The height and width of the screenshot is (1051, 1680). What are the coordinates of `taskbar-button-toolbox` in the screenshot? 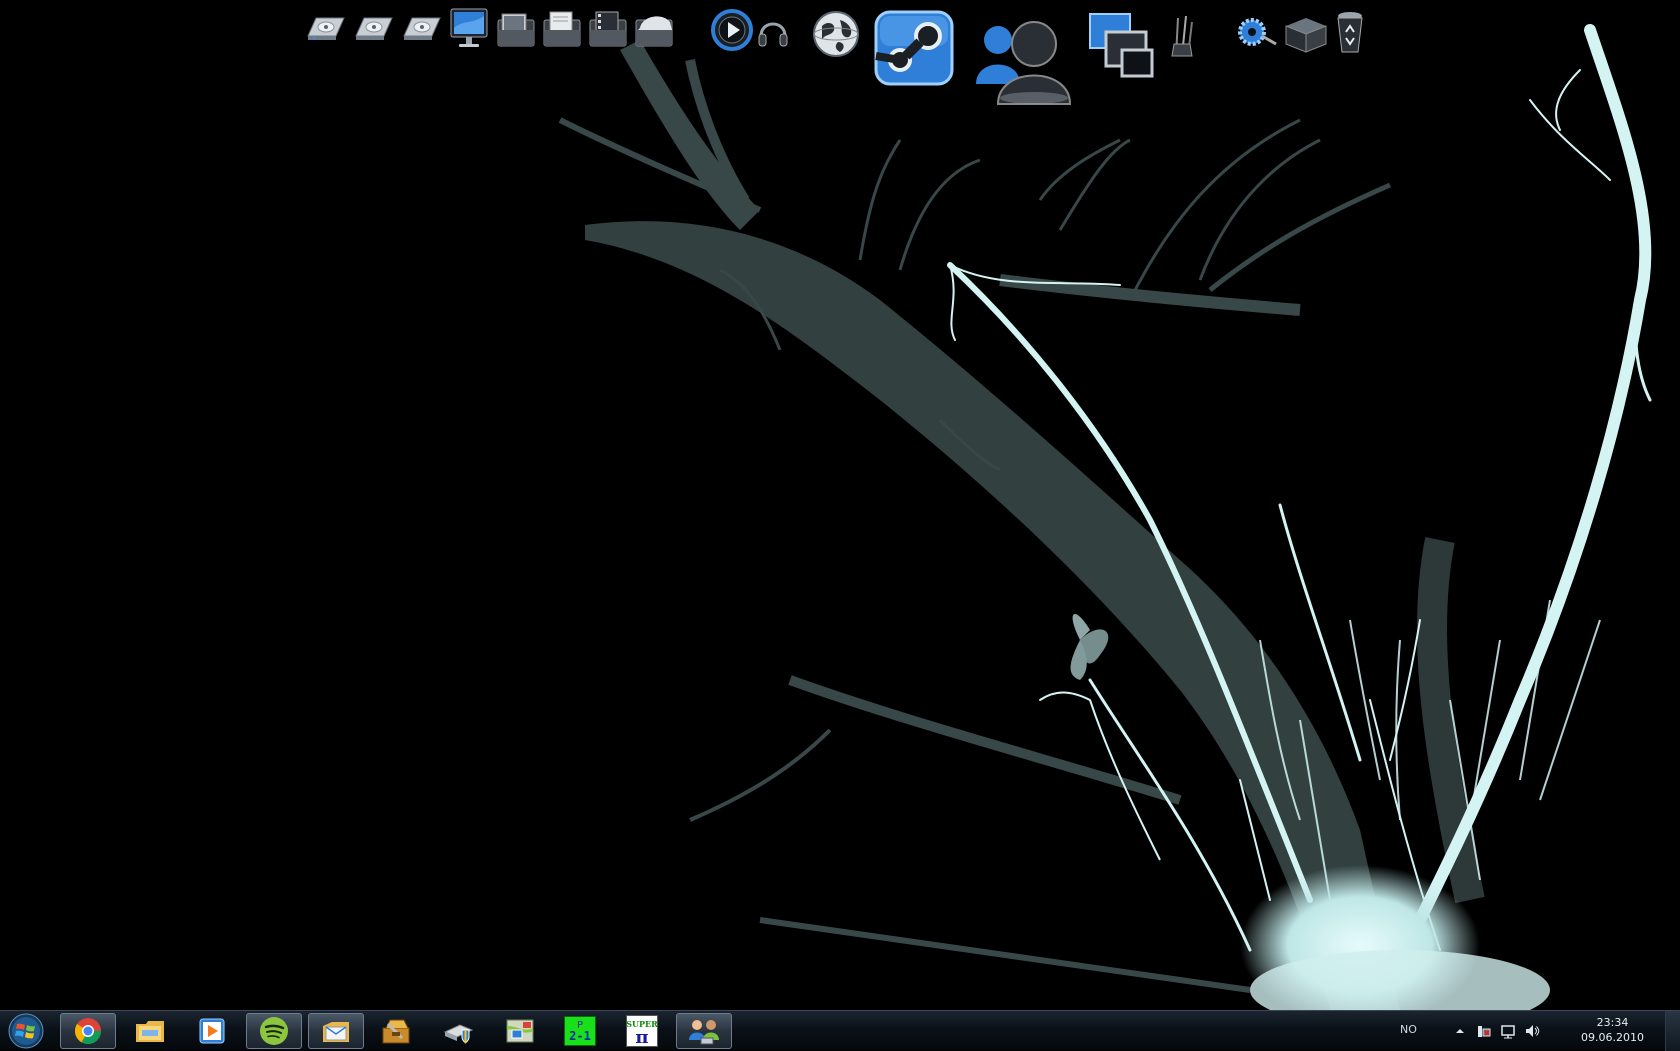 It's located at (396, 1031).